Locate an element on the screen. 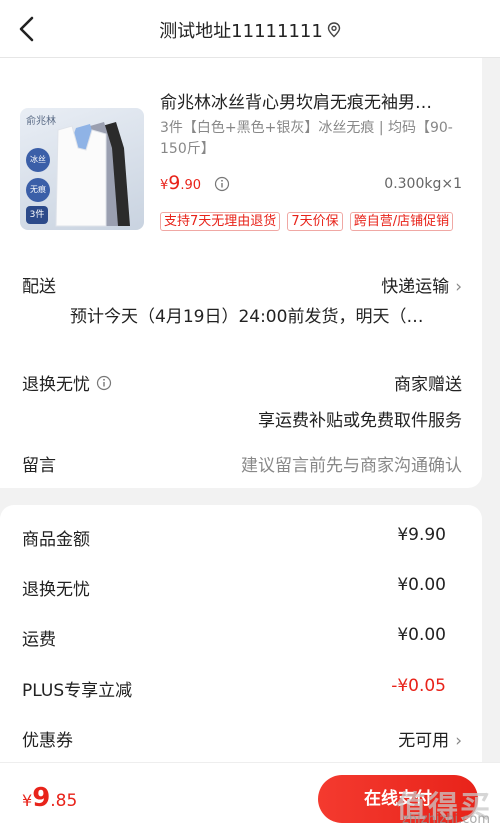  delivery-method: 快递运输 › is located at coordinates (421, 284).